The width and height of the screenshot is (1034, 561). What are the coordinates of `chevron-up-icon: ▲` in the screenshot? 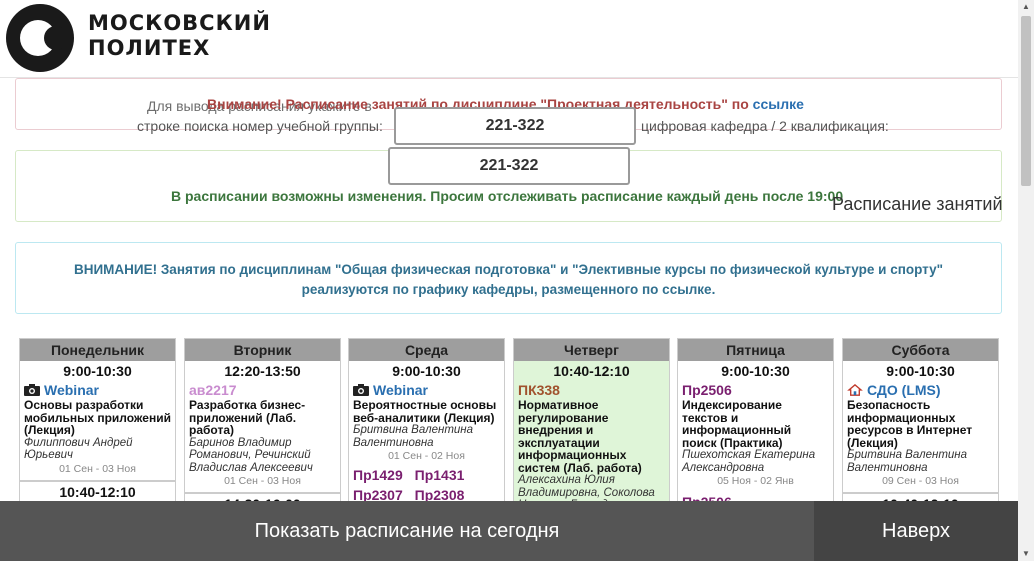 It's located at (1026, 7).